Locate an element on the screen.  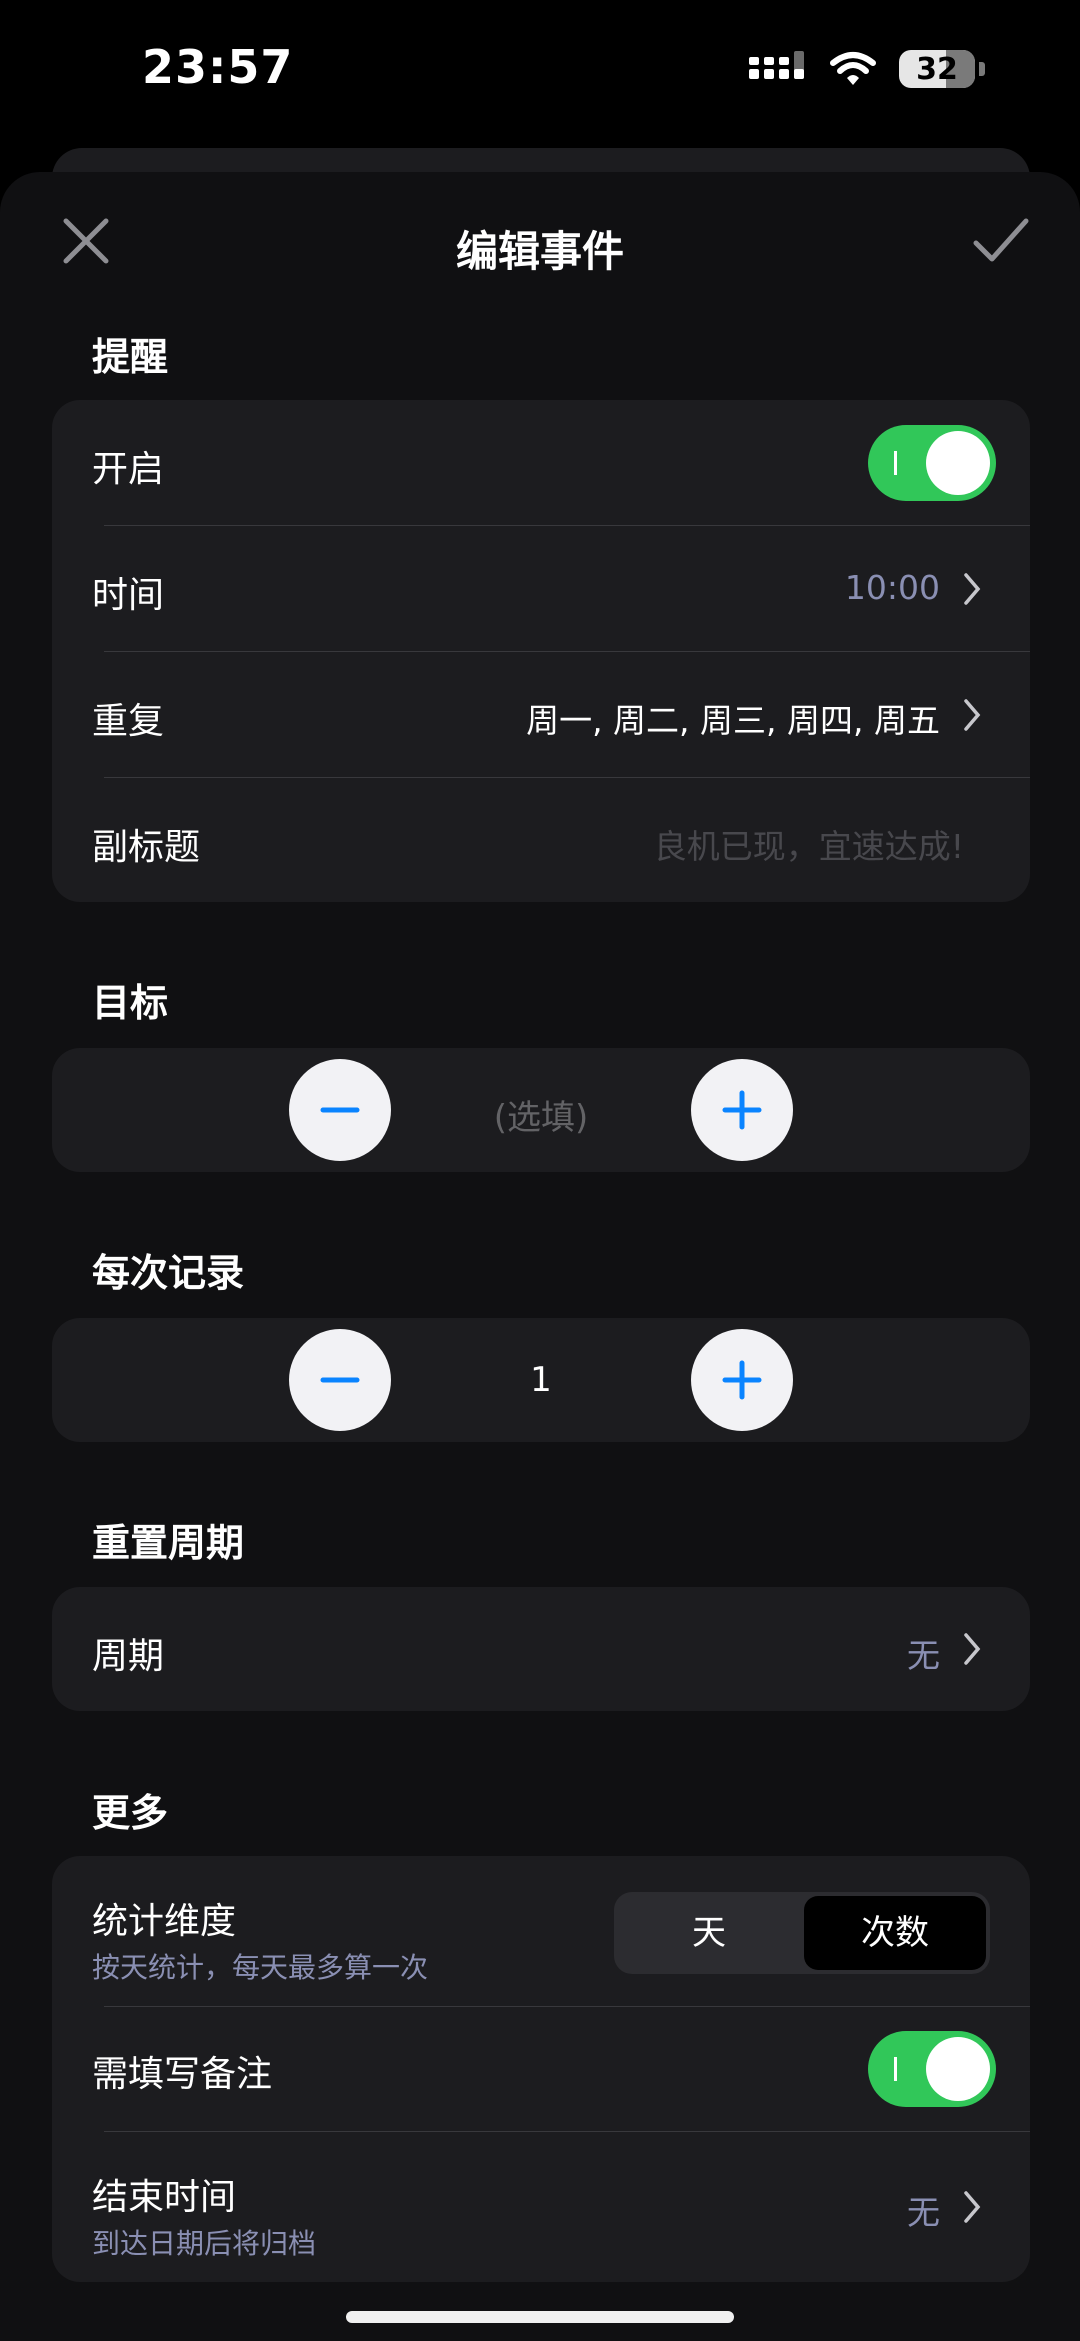
enable-label: 开启 is located at coordinates (128, 469).